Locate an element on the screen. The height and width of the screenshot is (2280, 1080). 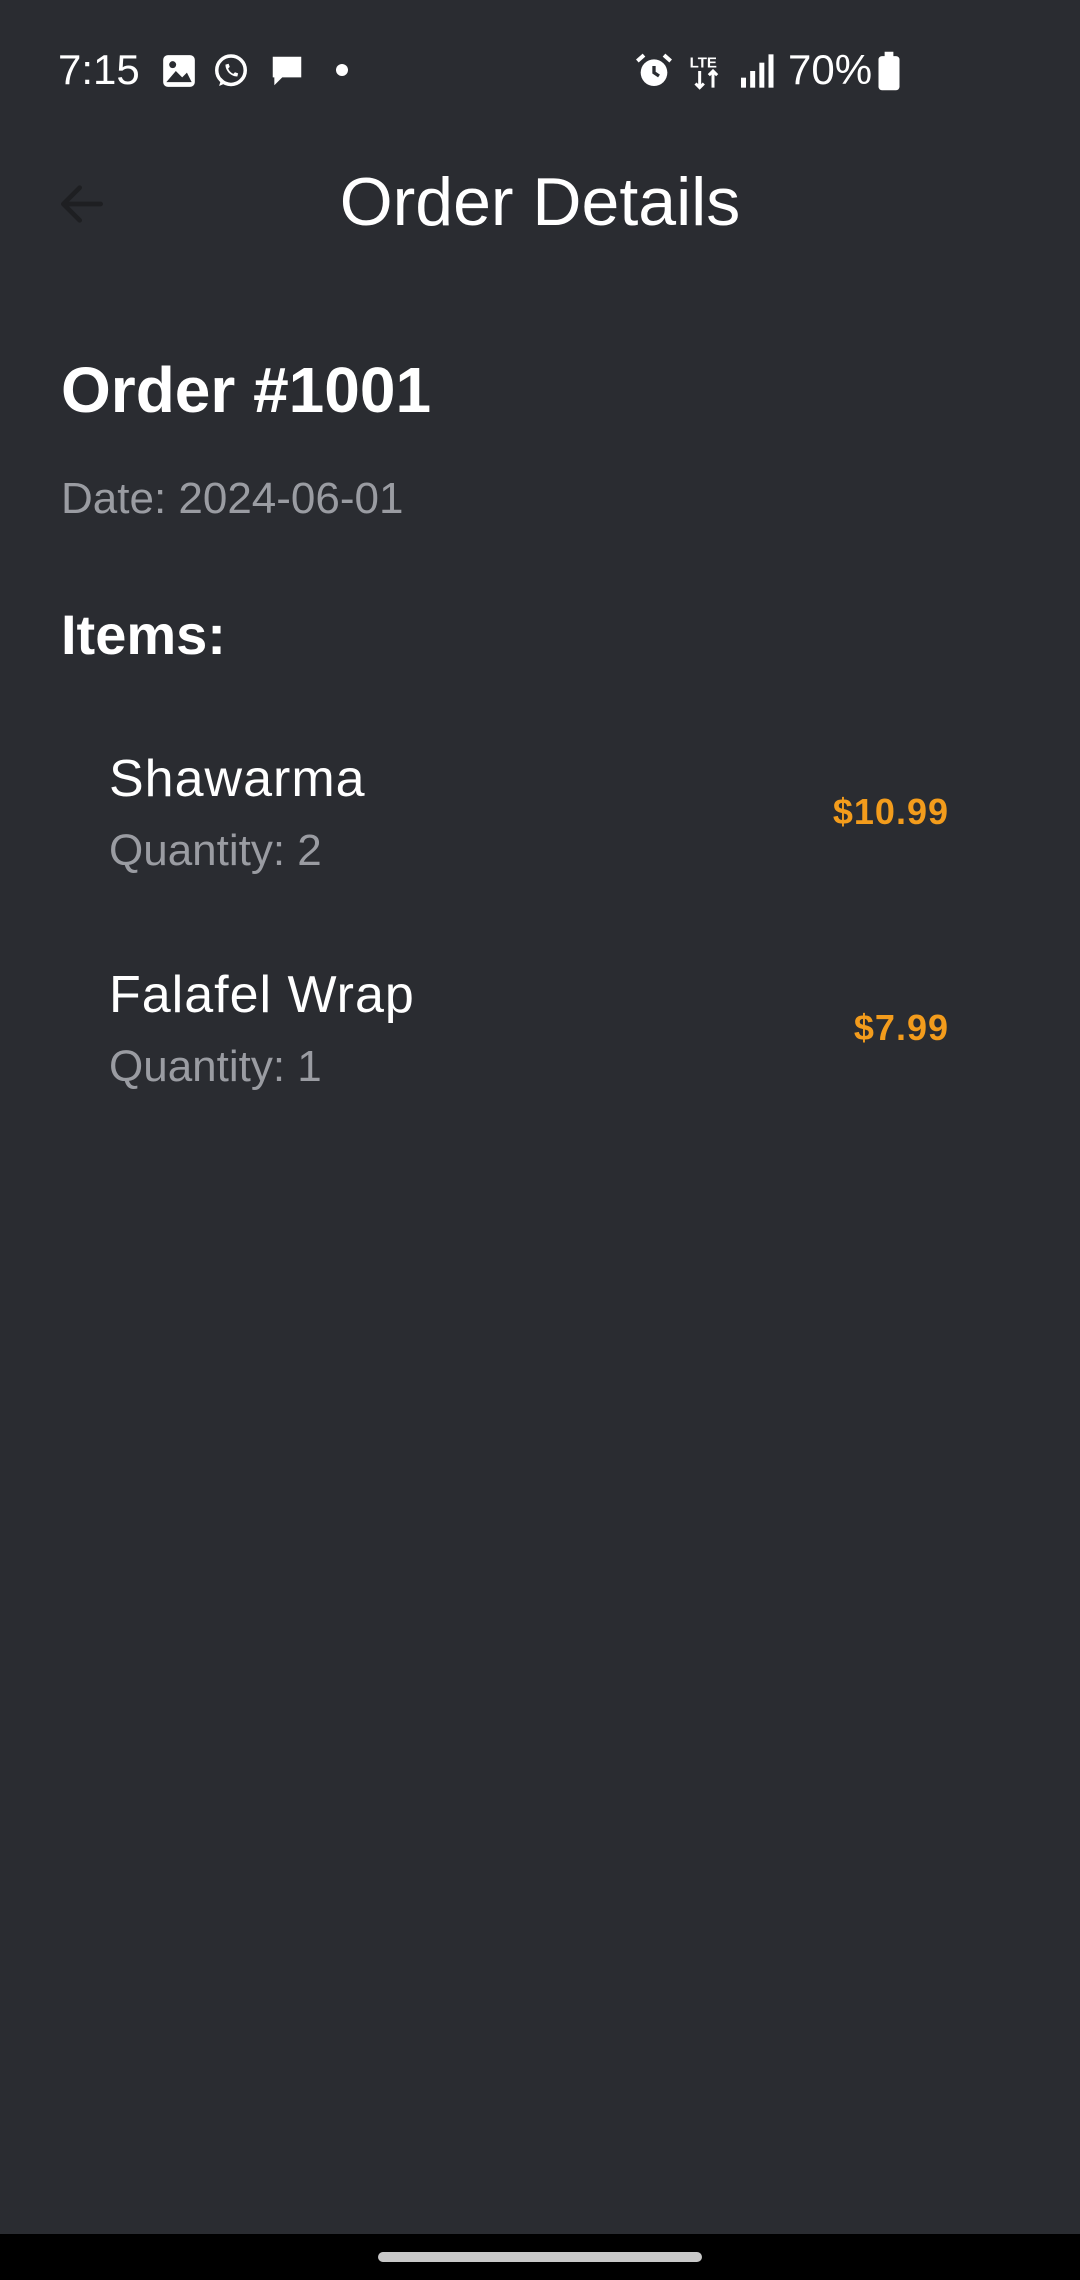
page-title: Order Details is located at coordinates (540, 202).